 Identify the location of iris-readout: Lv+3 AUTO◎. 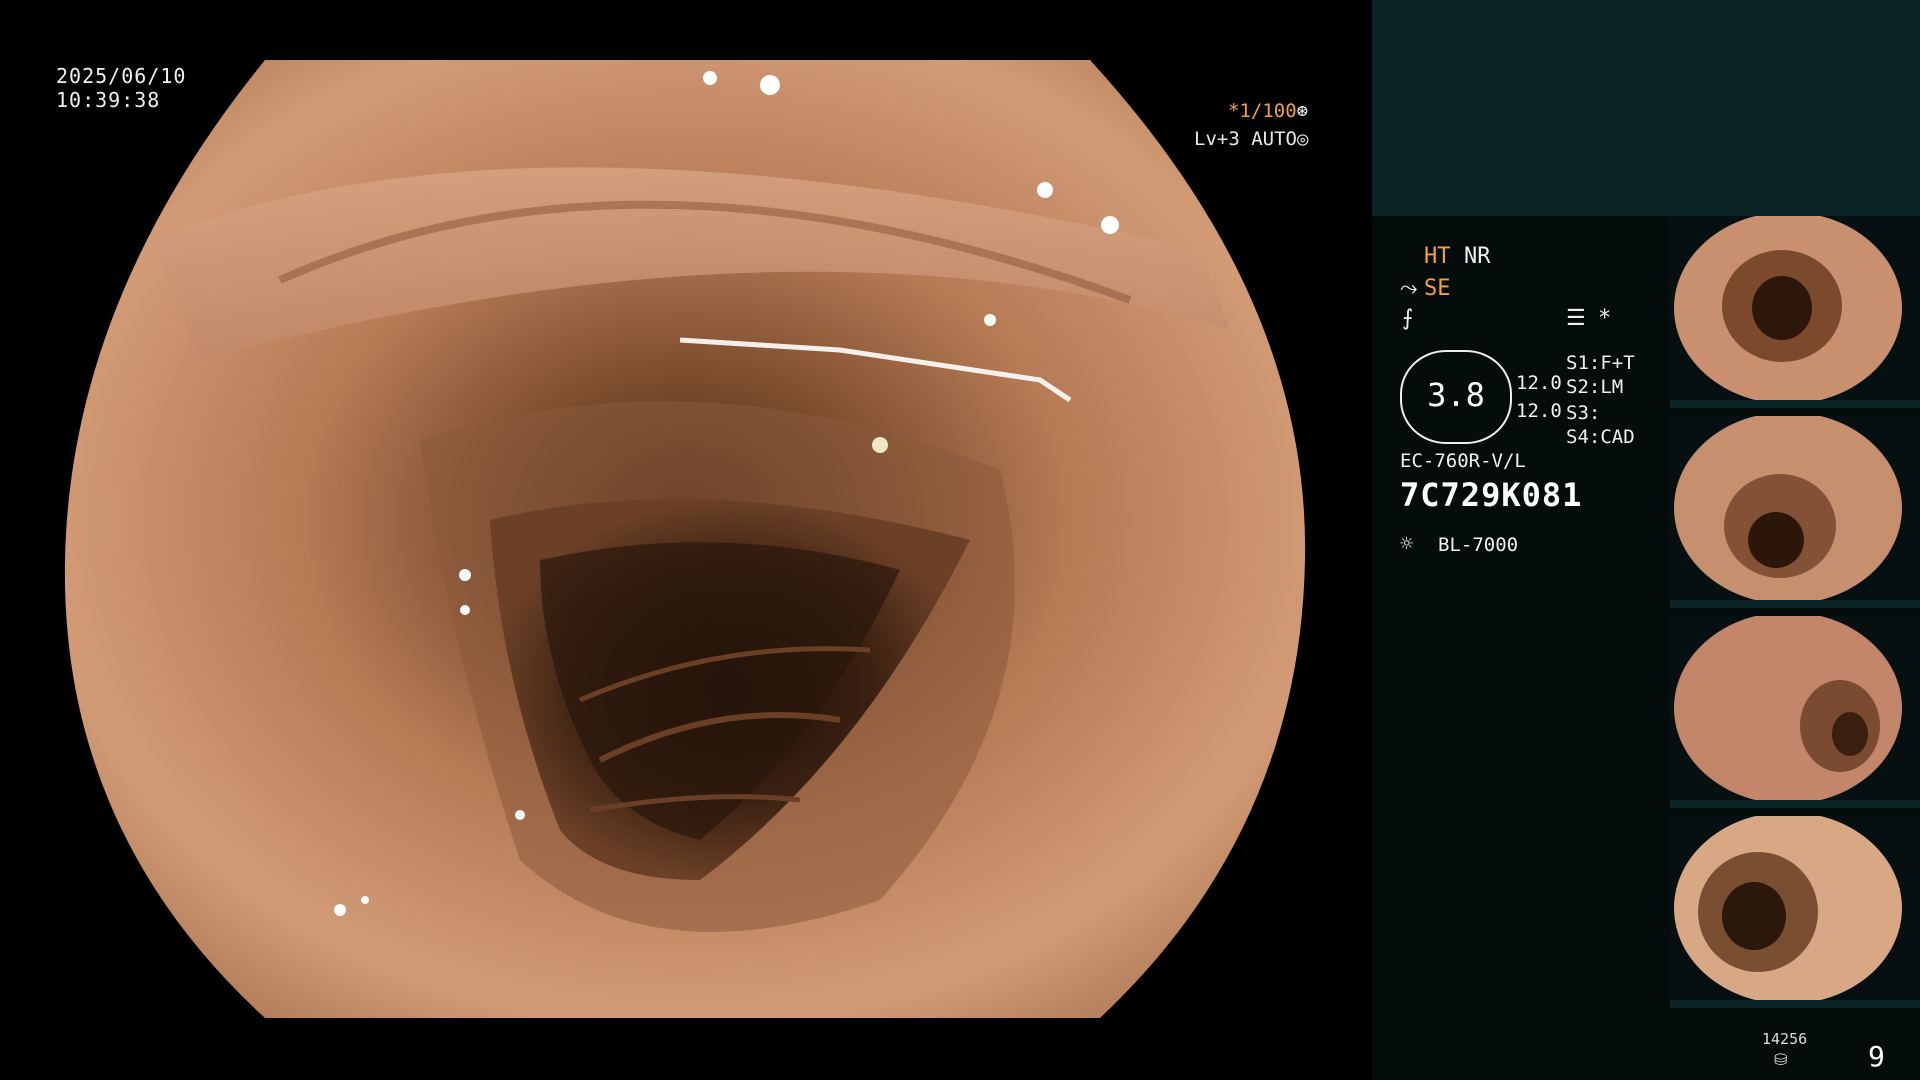
(1251, 139).